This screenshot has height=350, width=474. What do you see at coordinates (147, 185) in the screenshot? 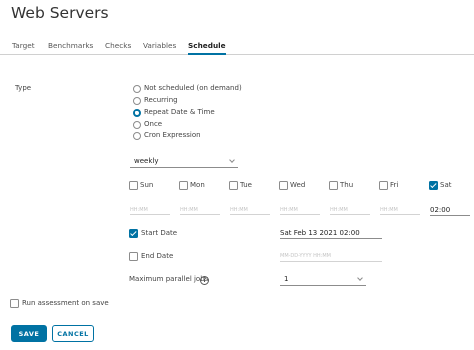
I see `day-label-sun: Sun` at bounding box center [147, 185].